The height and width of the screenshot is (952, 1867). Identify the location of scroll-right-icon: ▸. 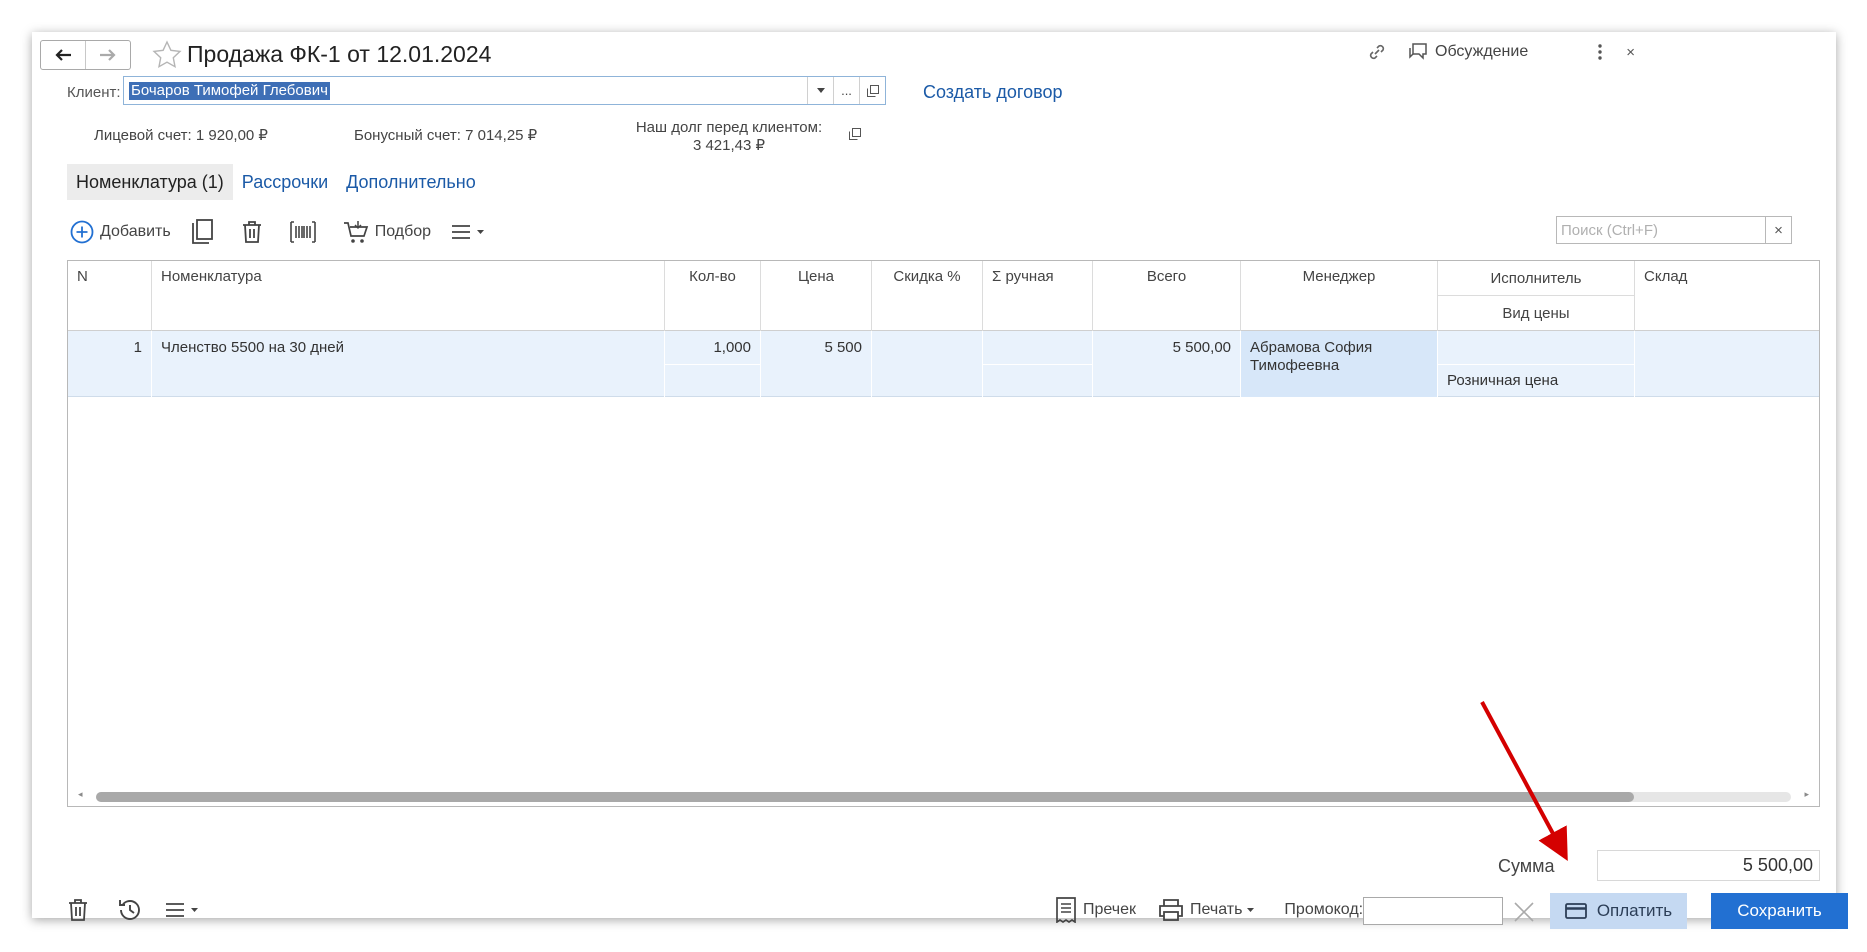
(1806, 794).